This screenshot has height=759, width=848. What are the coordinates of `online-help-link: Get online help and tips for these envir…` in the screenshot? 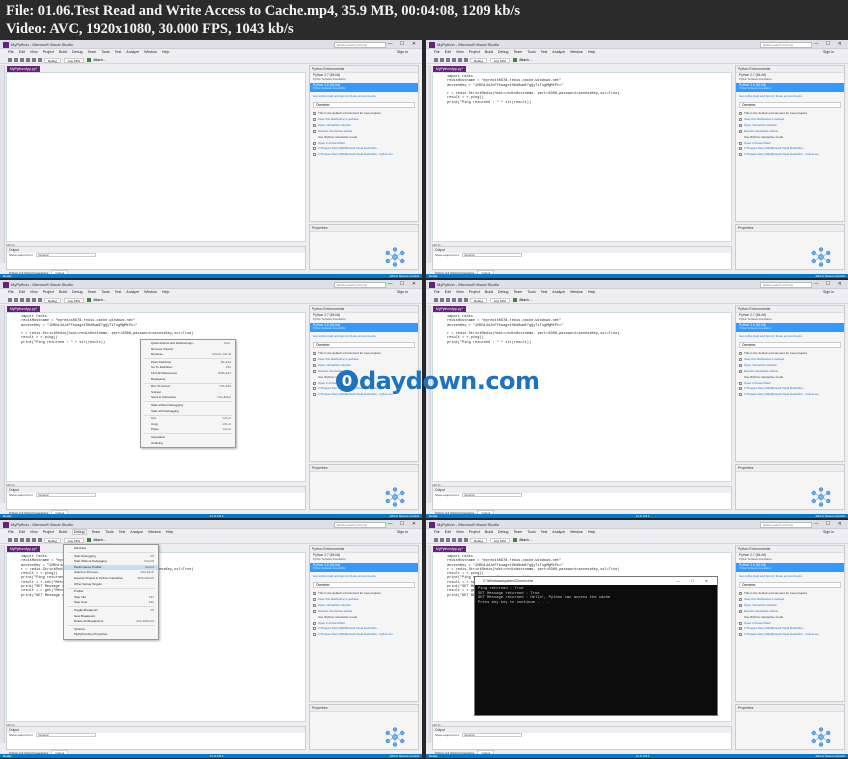 It's located at (364, 96).